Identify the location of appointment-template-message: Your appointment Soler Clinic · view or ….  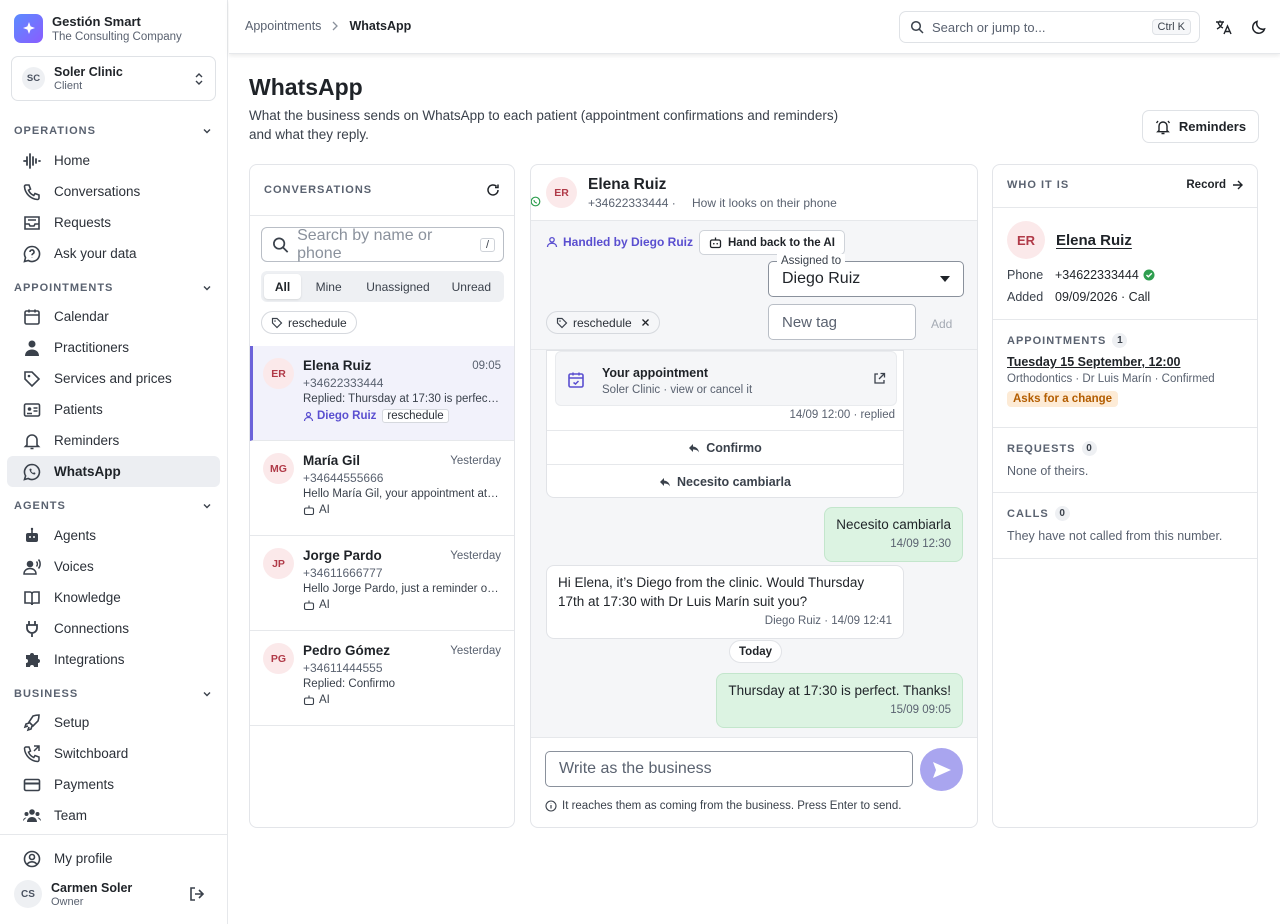
(725, 424).